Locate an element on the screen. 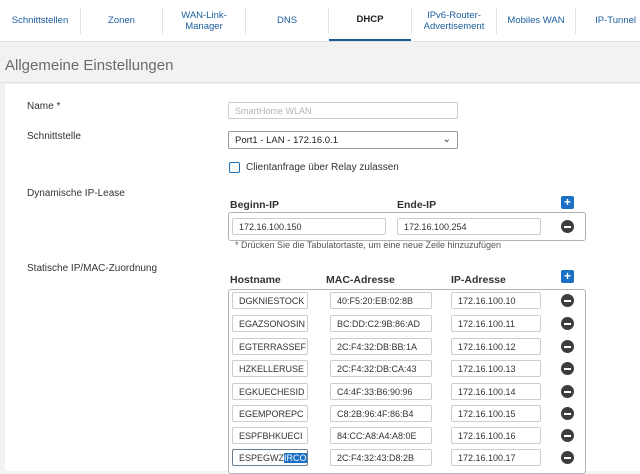 The width and height of the screenshot is (640, 474). tab-label: Mobiles WAN is located at coordinates (536, 20).